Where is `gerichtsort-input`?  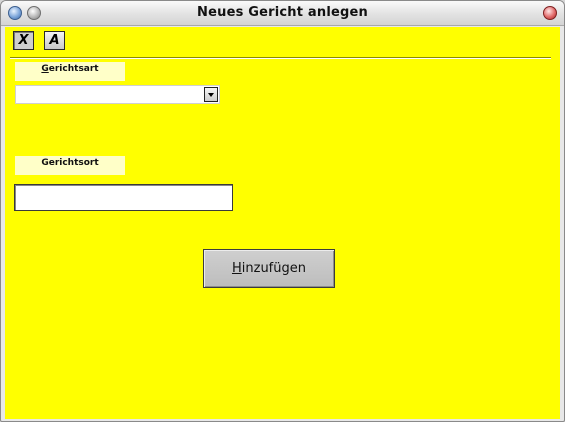 gerichtsort-input is located at coordinates (123, 197).